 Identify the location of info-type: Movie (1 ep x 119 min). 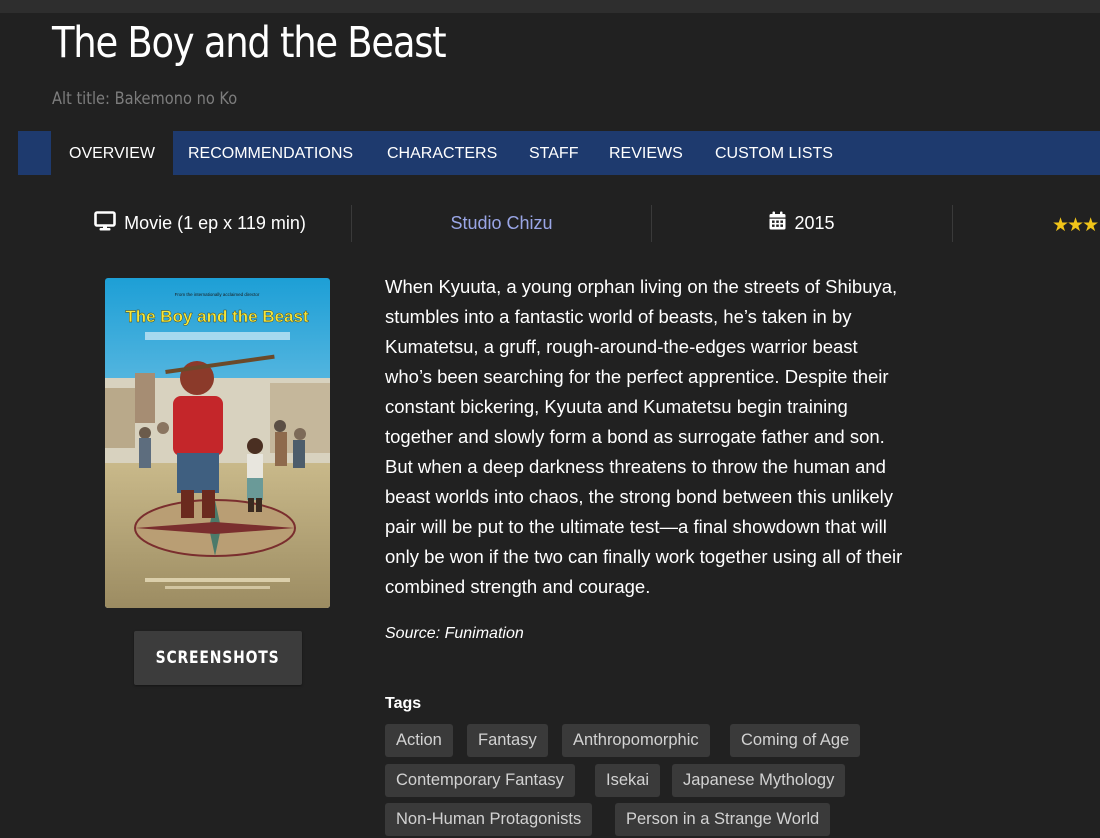
(200, 223).